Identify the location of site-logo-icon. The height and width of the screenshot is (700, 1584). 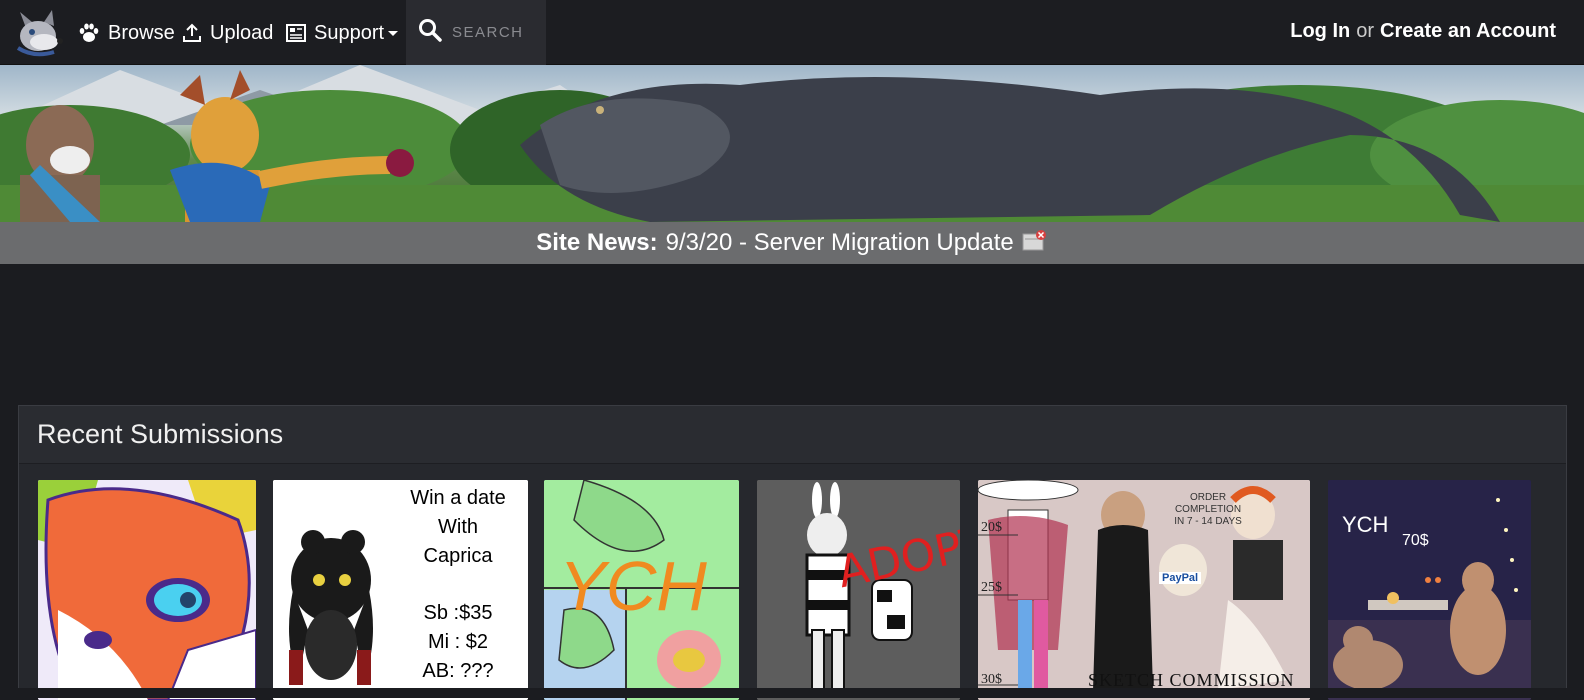
(40, 33).